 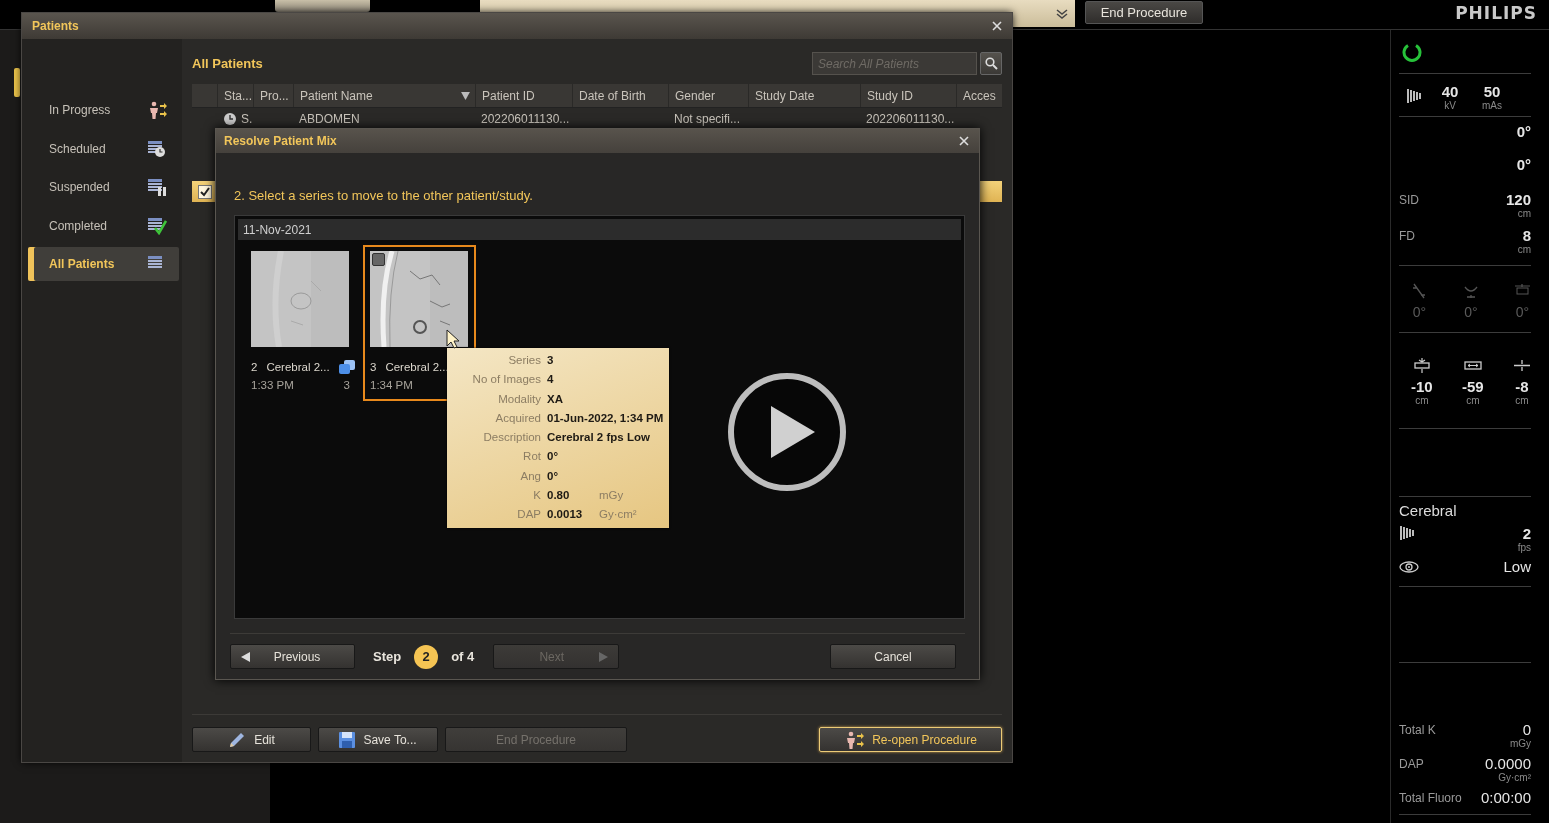 I want to click on check-icon, so click(x=205, y=191).